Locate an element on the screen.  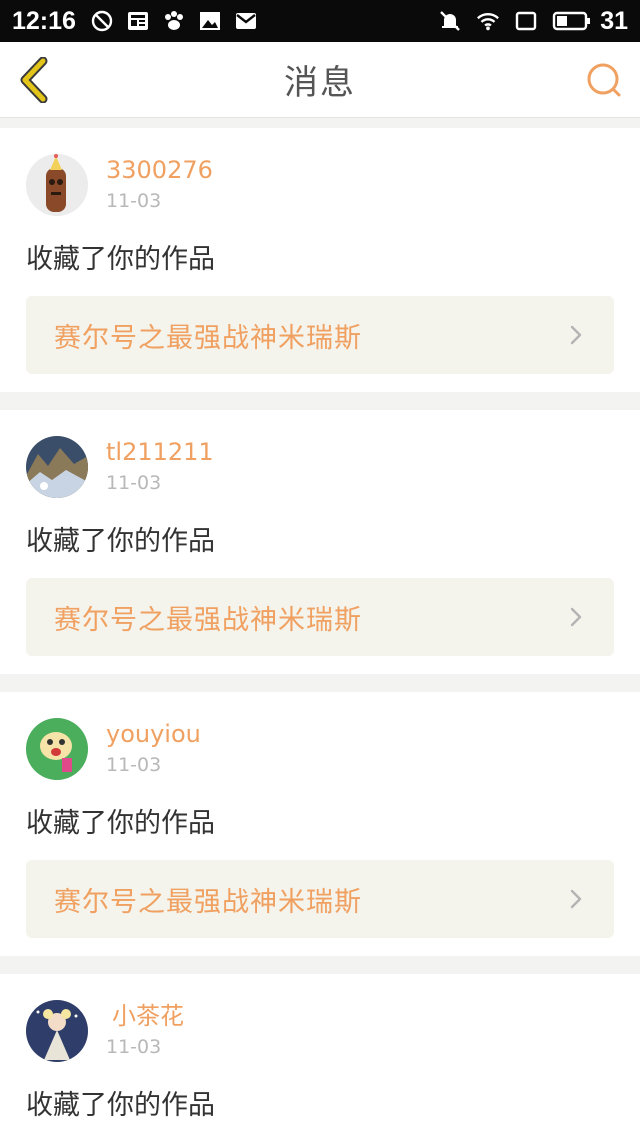
page-title: 消息 is located at coordinates (320, 83).